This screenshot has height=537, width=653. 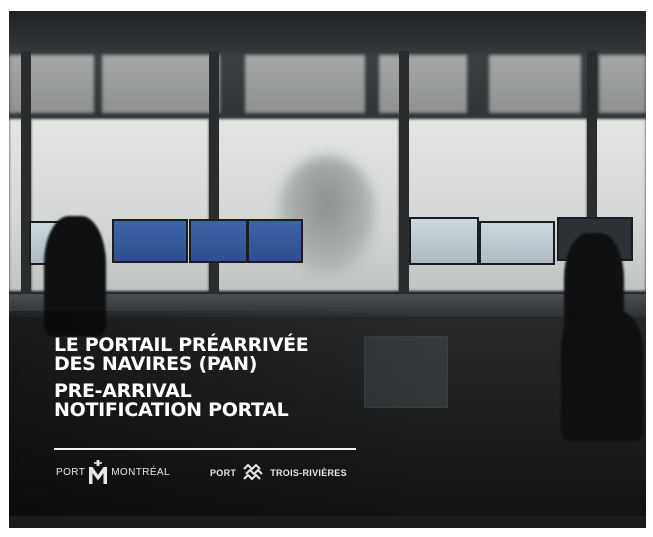 I want to click on port-montreal-m-icon, so click(x=98, y=472).